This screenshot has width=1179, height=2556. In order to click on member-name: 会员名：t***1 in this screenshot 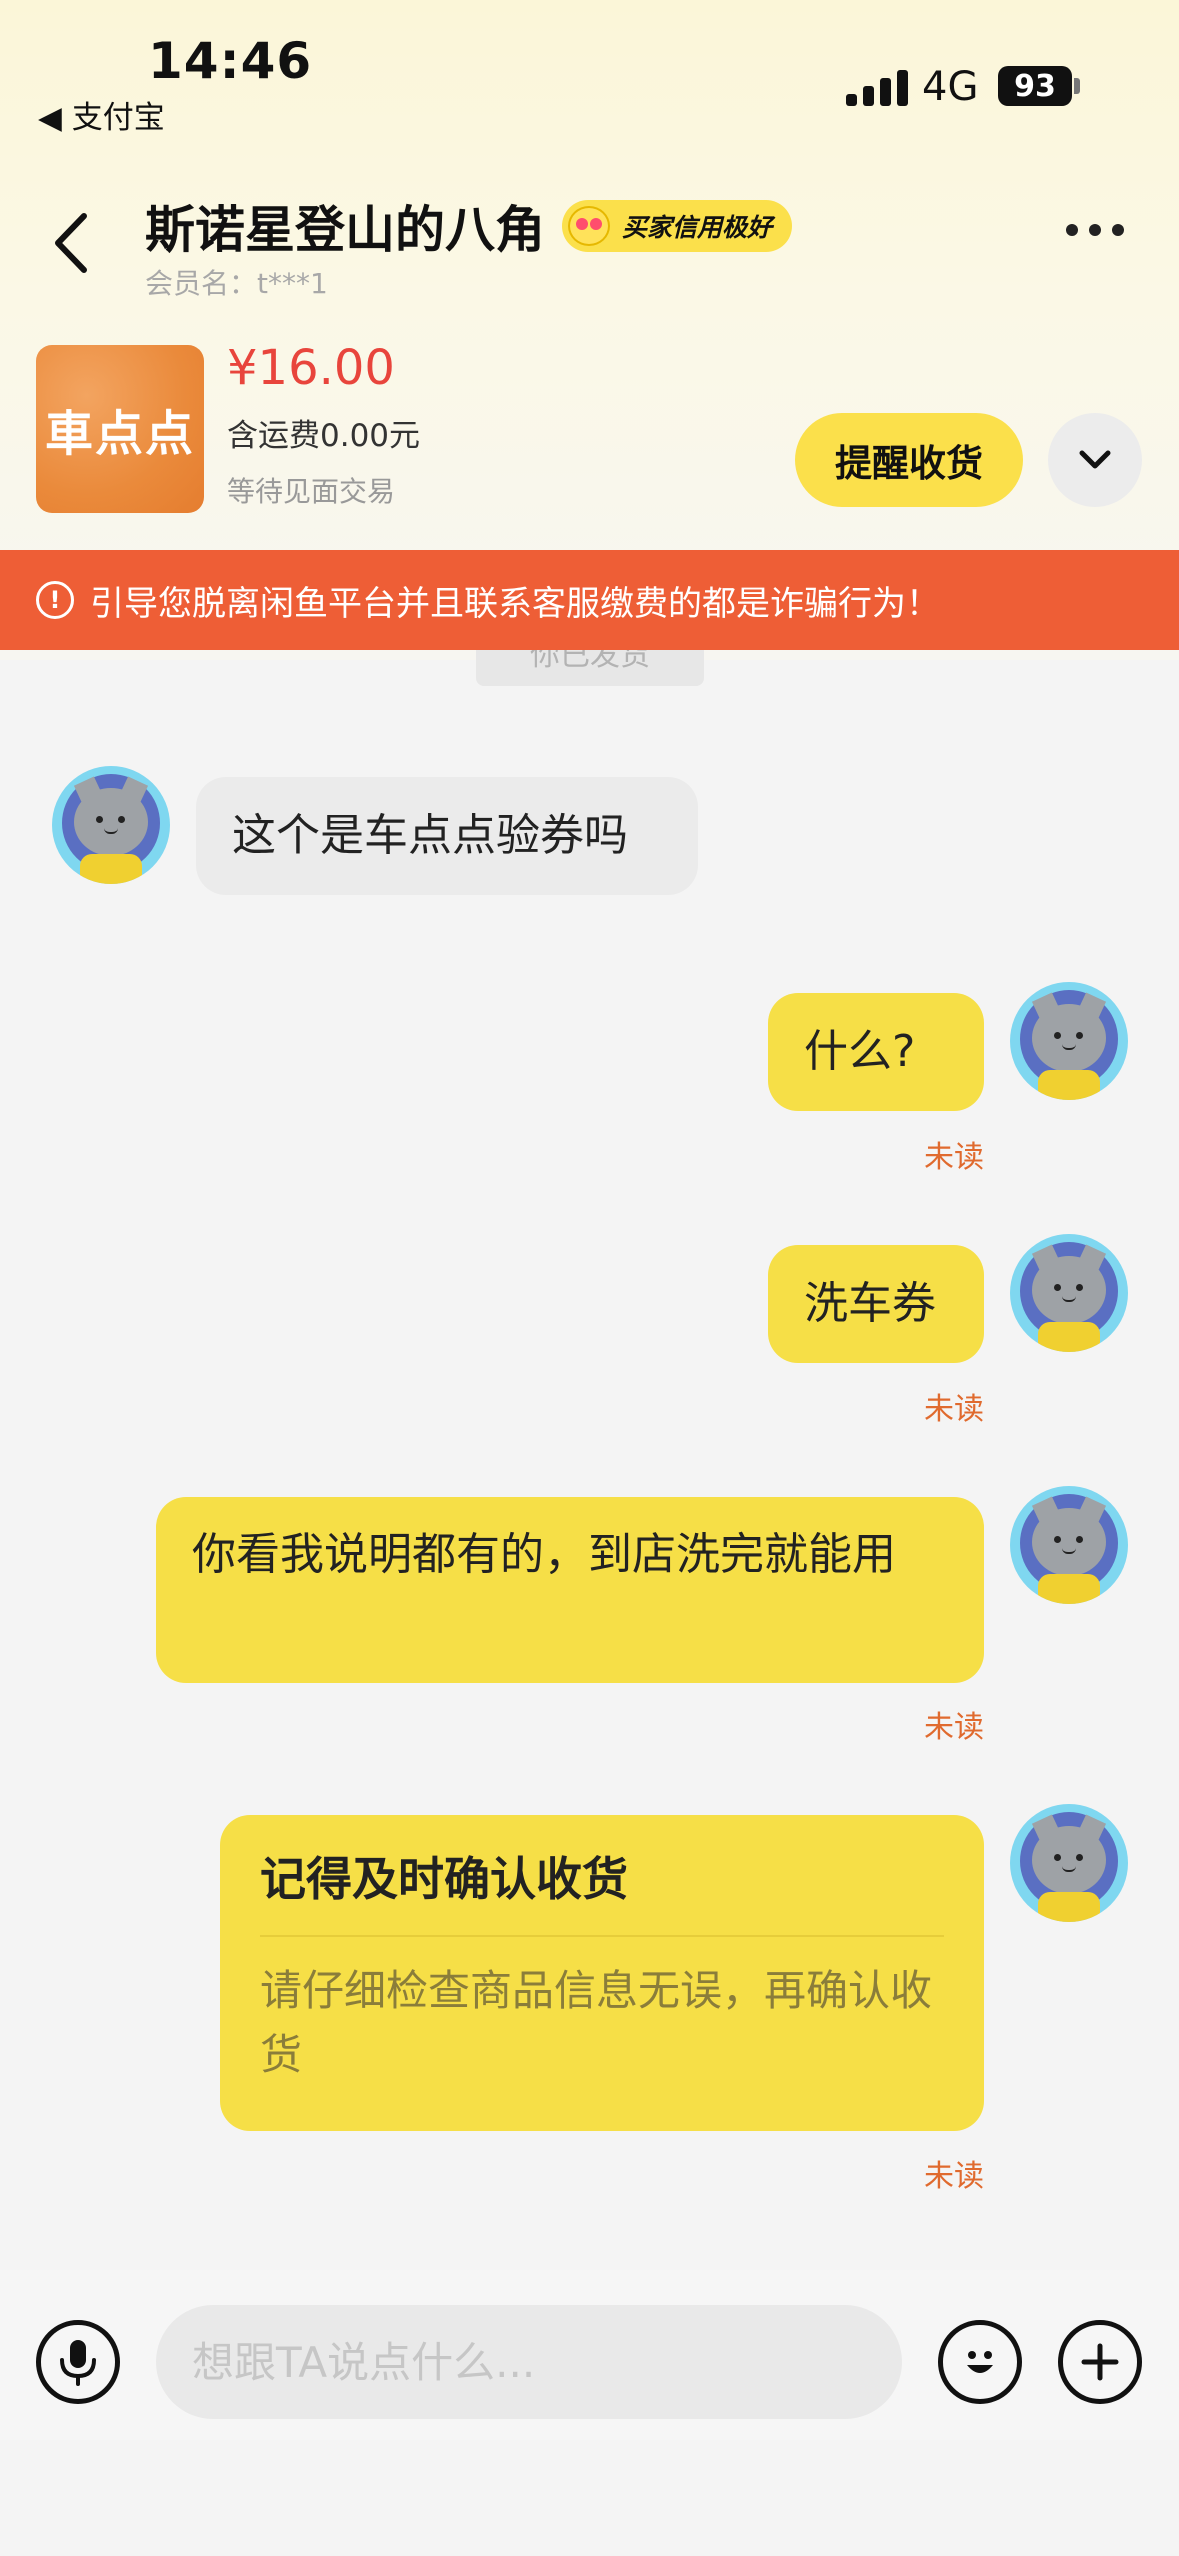, I will do `click(236, 283)`.